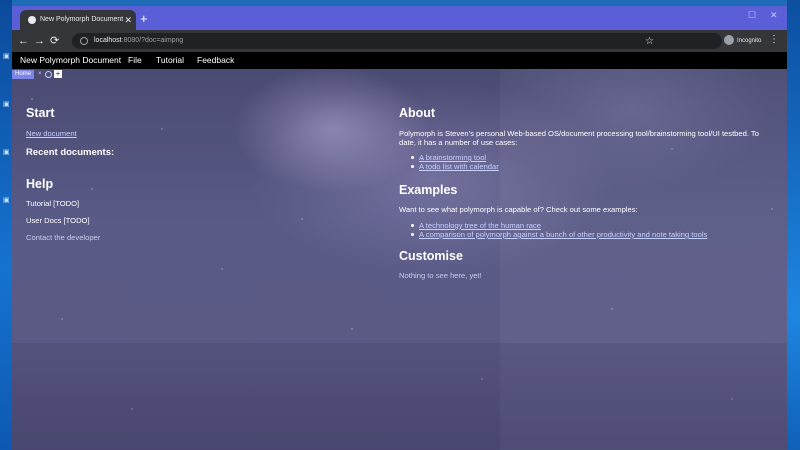 The height and width of the screenshot is (450, 800). Describe the element at coordinates (417, 113) in the screenshot. I see `about-heading: About` at that location.